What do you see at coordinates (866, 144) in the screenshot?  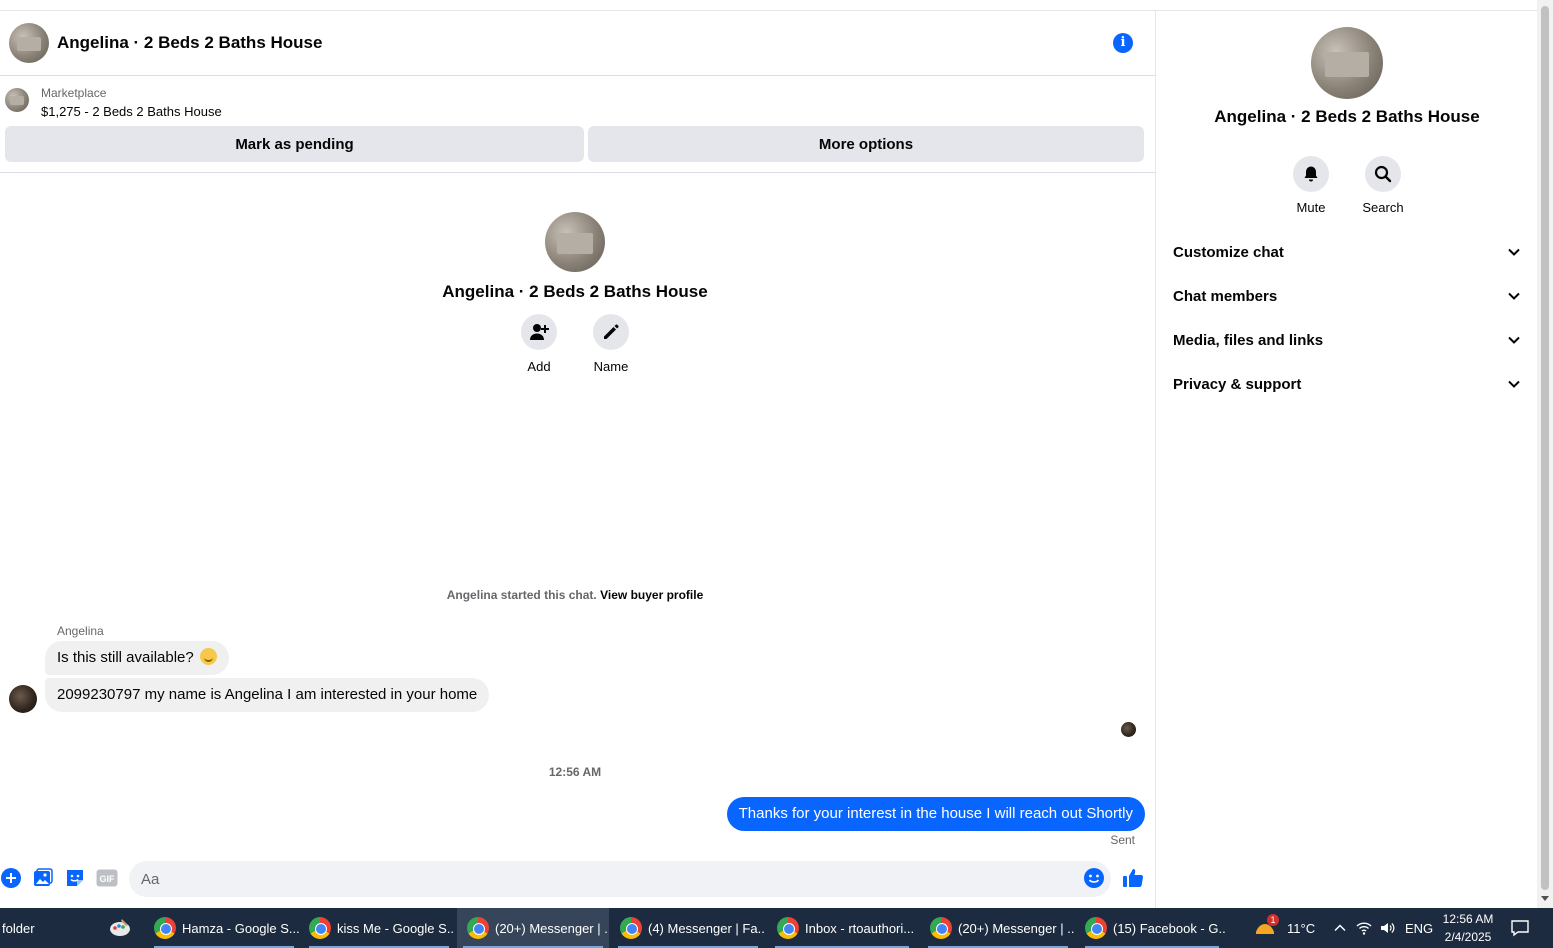 I see `more-options-button: More options` at bounding box center [866, 144].